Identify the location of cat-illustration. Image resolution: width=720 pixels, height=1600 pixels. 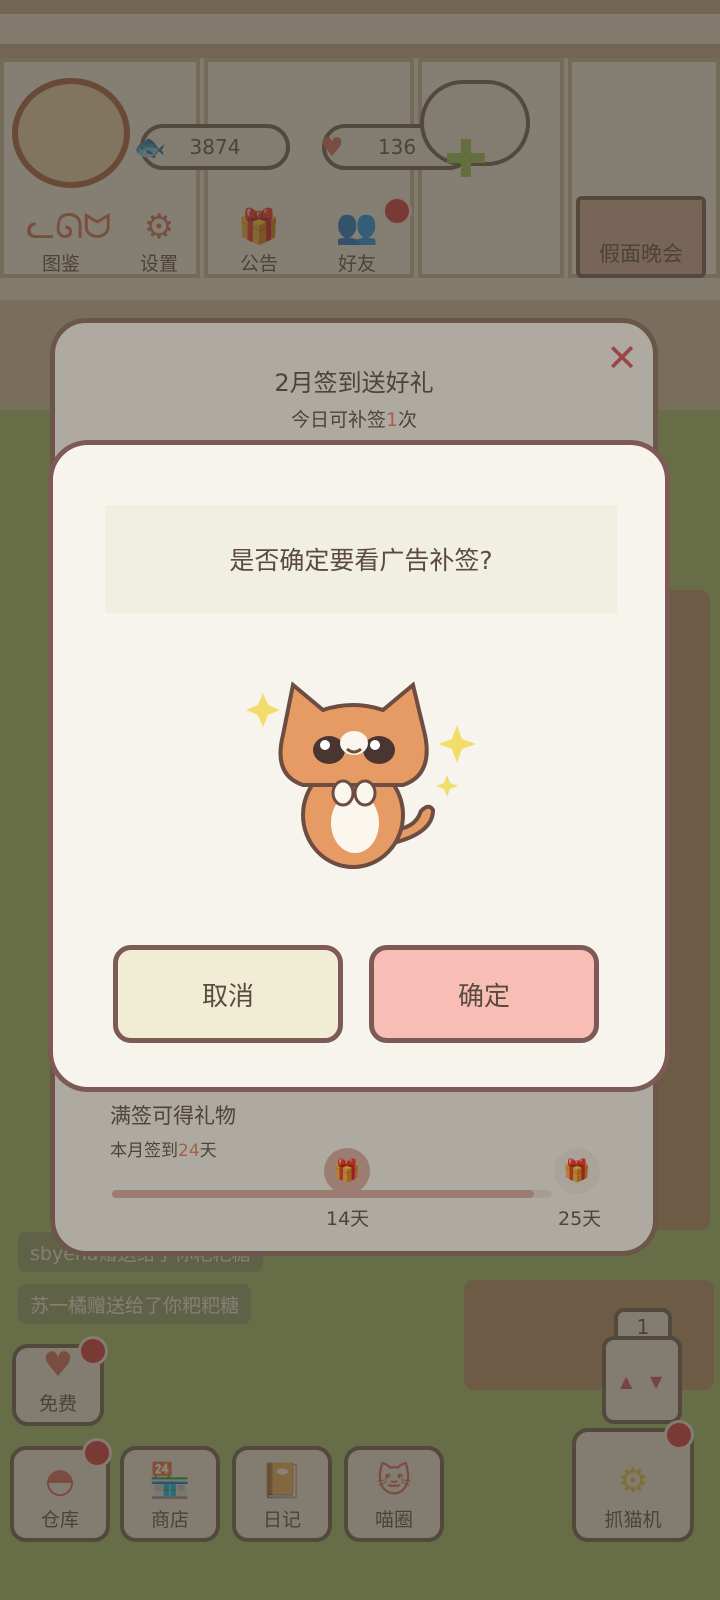
(361, 775).